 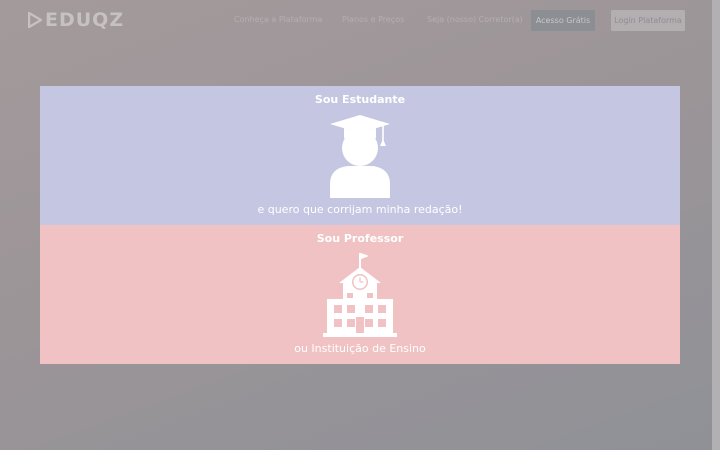 I want to click on logo: EDUQZ, so click(x=76, y=20).